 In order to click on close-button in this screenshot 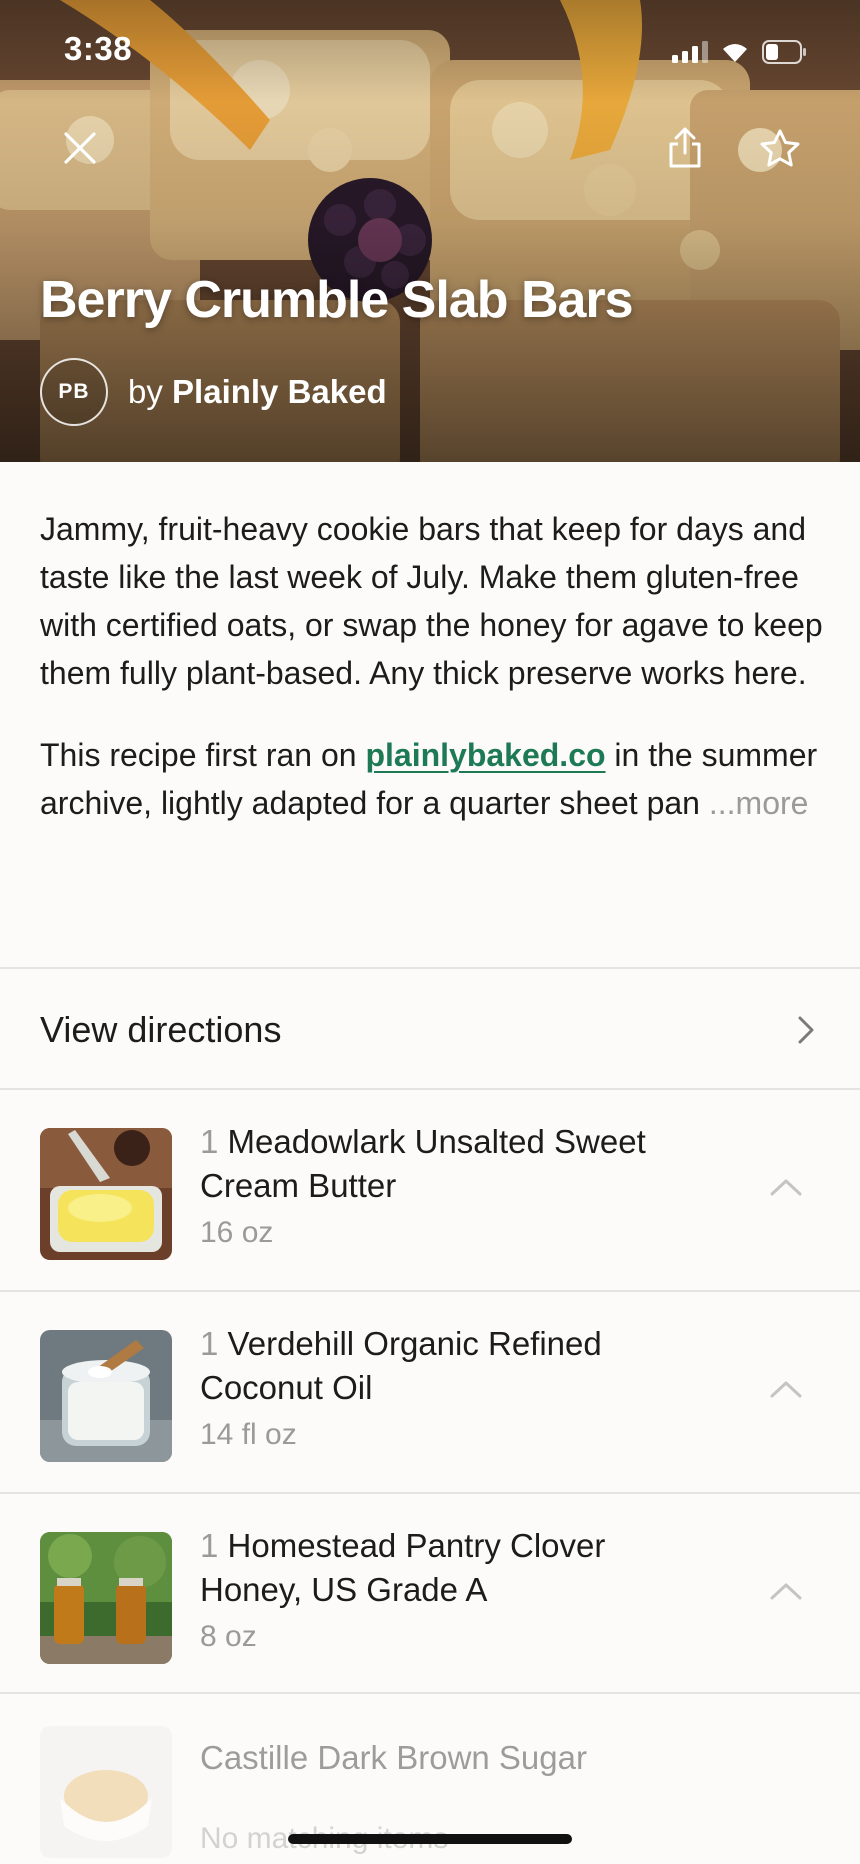, I will do `click(80, 148)`.